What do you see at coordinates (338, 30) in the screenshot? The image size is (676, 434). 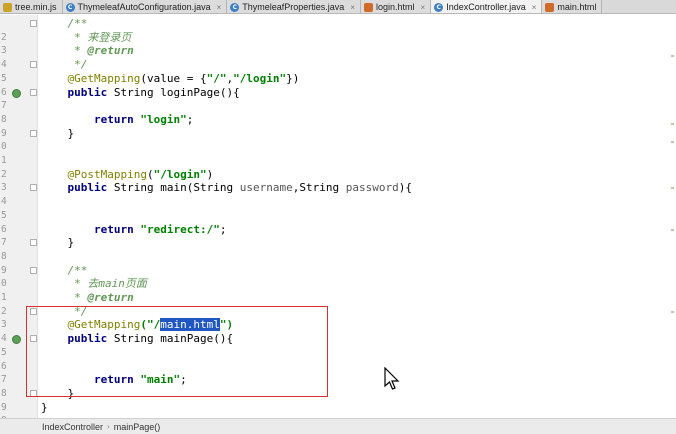 I see `code-line: 2 /**` at bounding box center [338, 30].